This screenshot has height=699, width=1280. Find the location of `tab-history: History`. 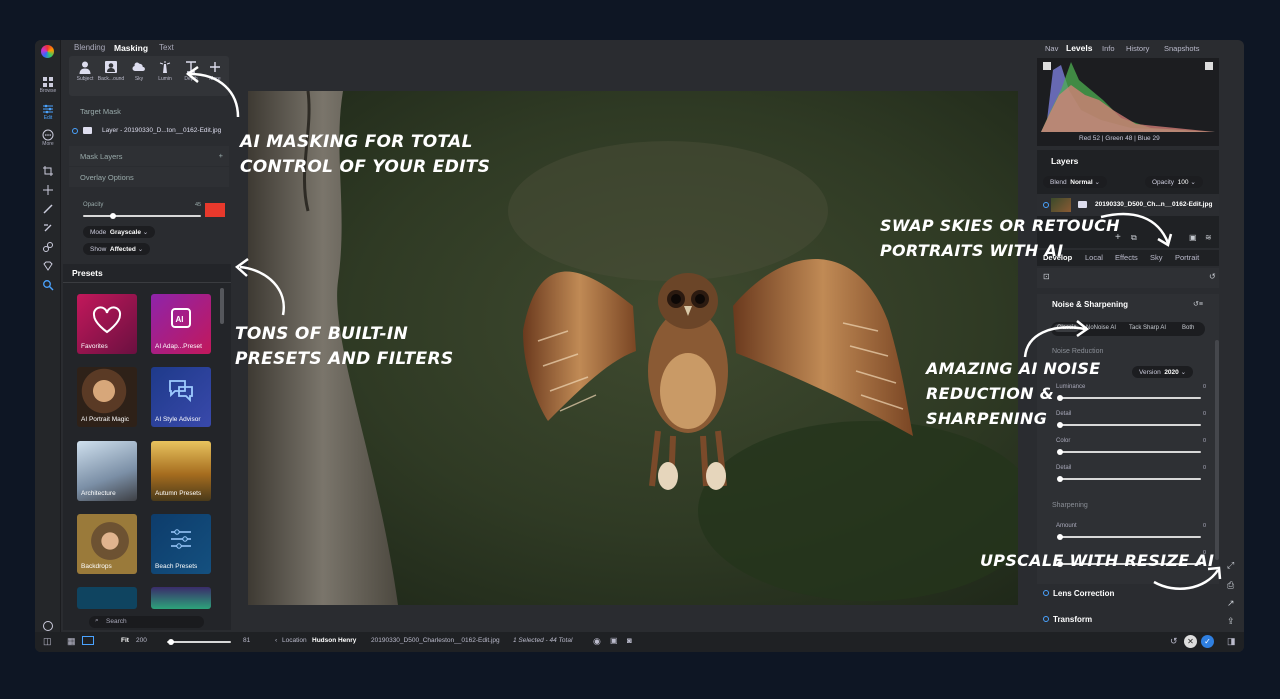

tab-history: History is located at coordinates (1137, 48).